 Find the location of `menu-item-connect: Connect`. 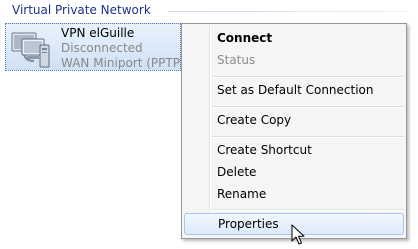

menu-item-connect: Connect is located at coordinates (294, 38).